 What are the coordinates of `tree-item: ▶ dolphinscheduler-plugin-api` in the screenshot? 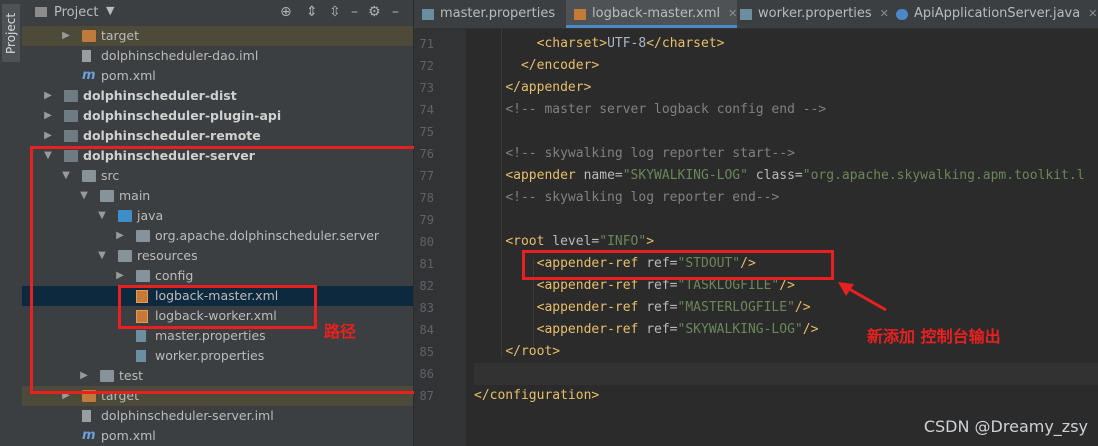 It's located at (217, 116).